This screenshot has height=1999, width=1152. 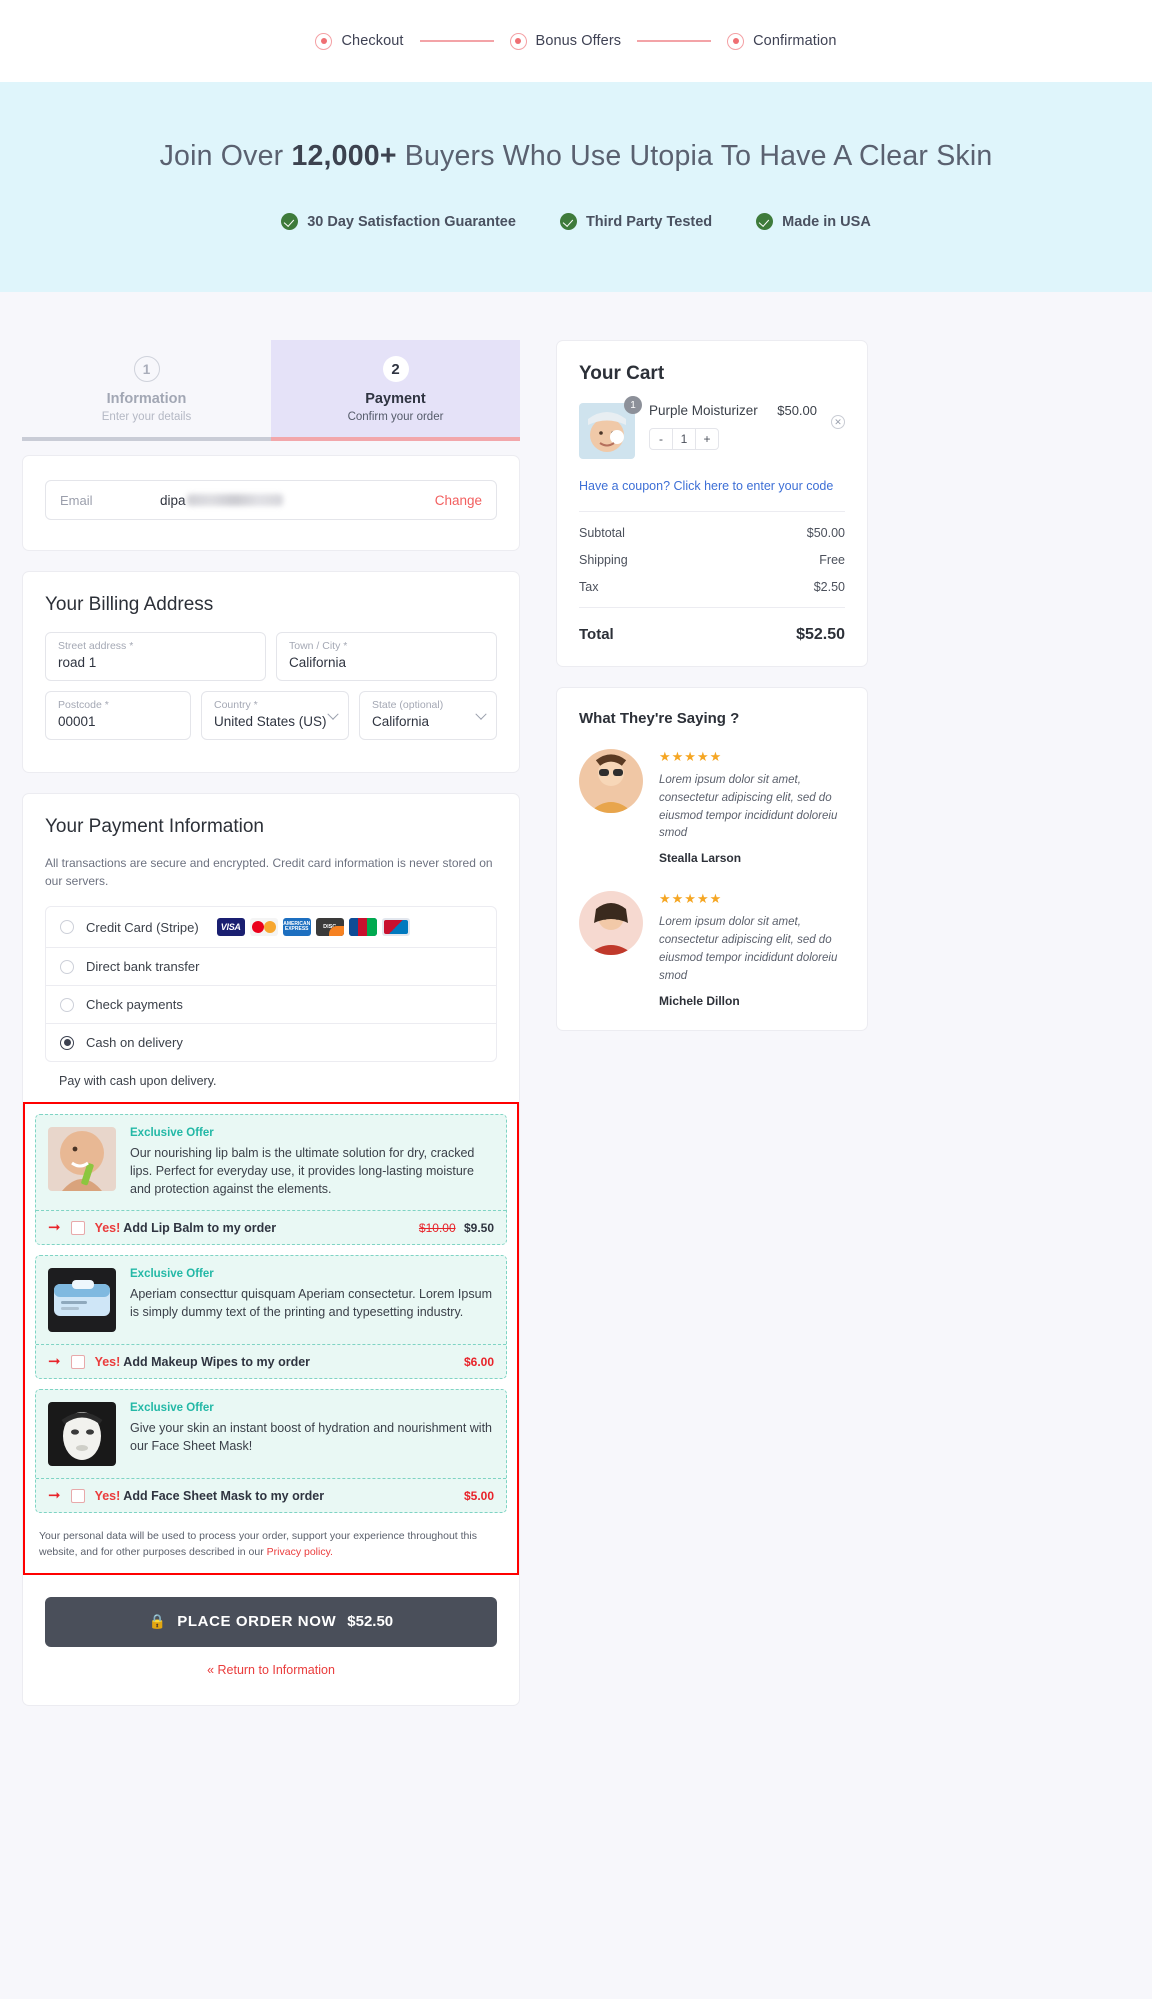 What do you see at coordinates (712, 633) in the screenshot?
I see `cart-total-row: Total $52.50` at bounding box center [712, 633].